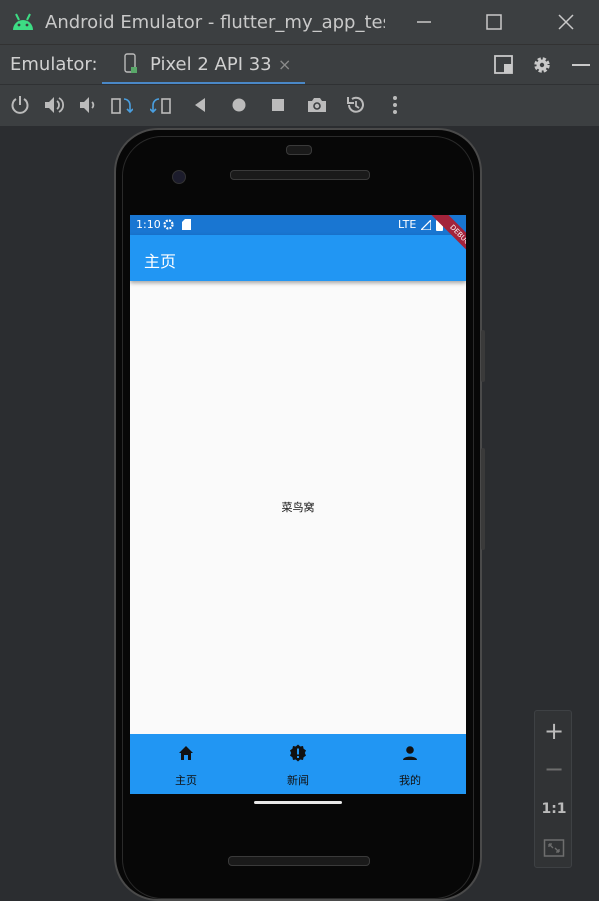 This screenshot has width=599, height=901. I want to click on maximize-icon, so click(494, 22).